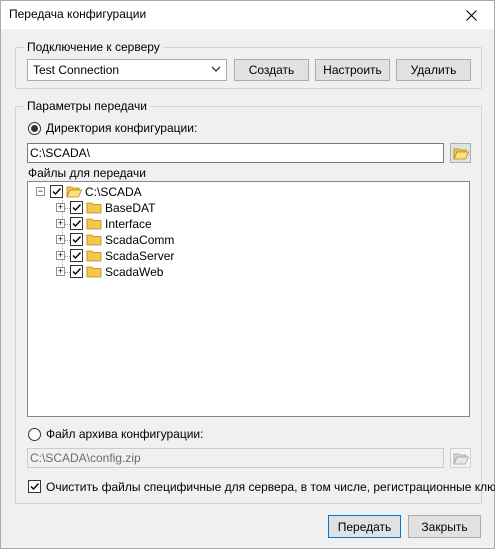 The width and height of the screenshot is (495, 549). Describe the element at coordinates (140, 256) in the screenshot. I see `tree-node-label: ScadaServer` at that location.